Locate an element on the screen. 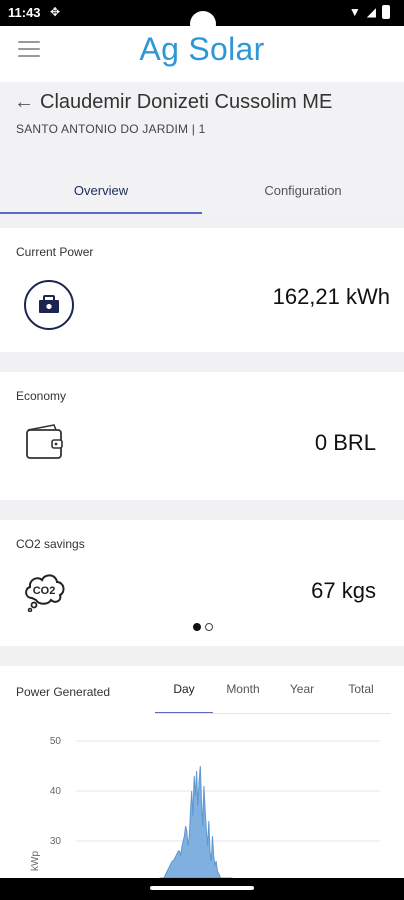 The image size is (404, 900). chart-grid is located at coordinates (228, 791).